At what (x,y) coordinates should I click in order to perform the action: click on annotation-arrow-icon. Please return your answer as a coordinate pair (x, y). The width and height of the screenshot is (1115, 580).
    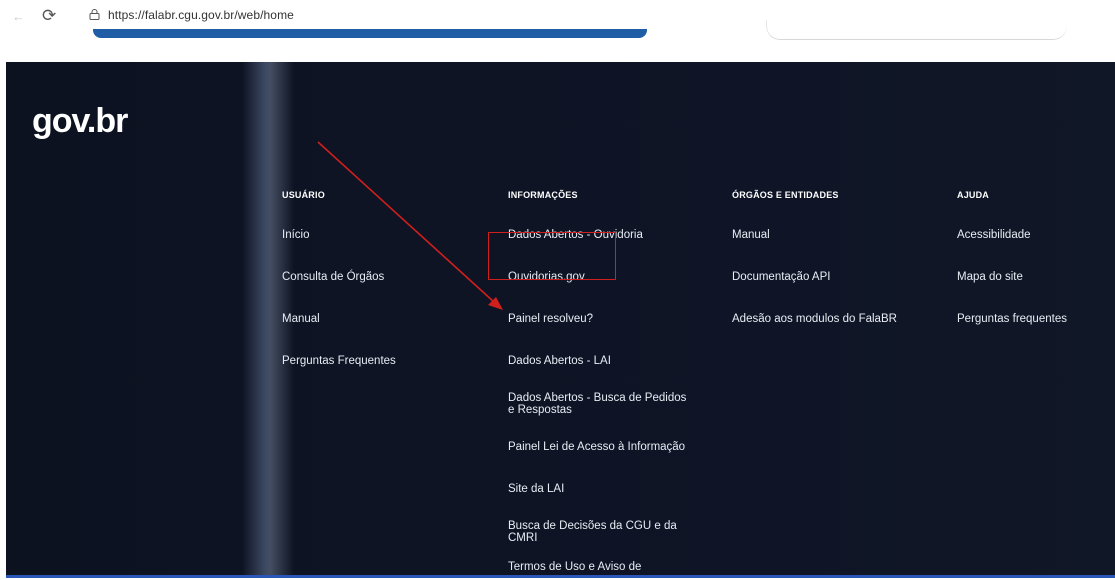
    Looking at the image, I should click on (410, 225).